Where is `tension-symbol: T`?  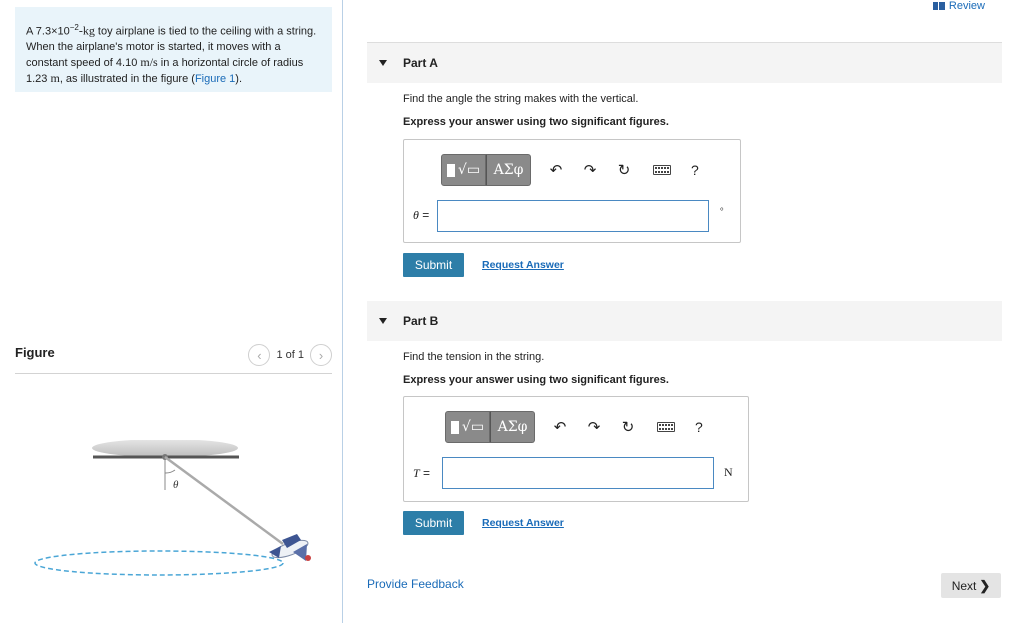 tension-symbol: T is located at coordinates (416, 473).